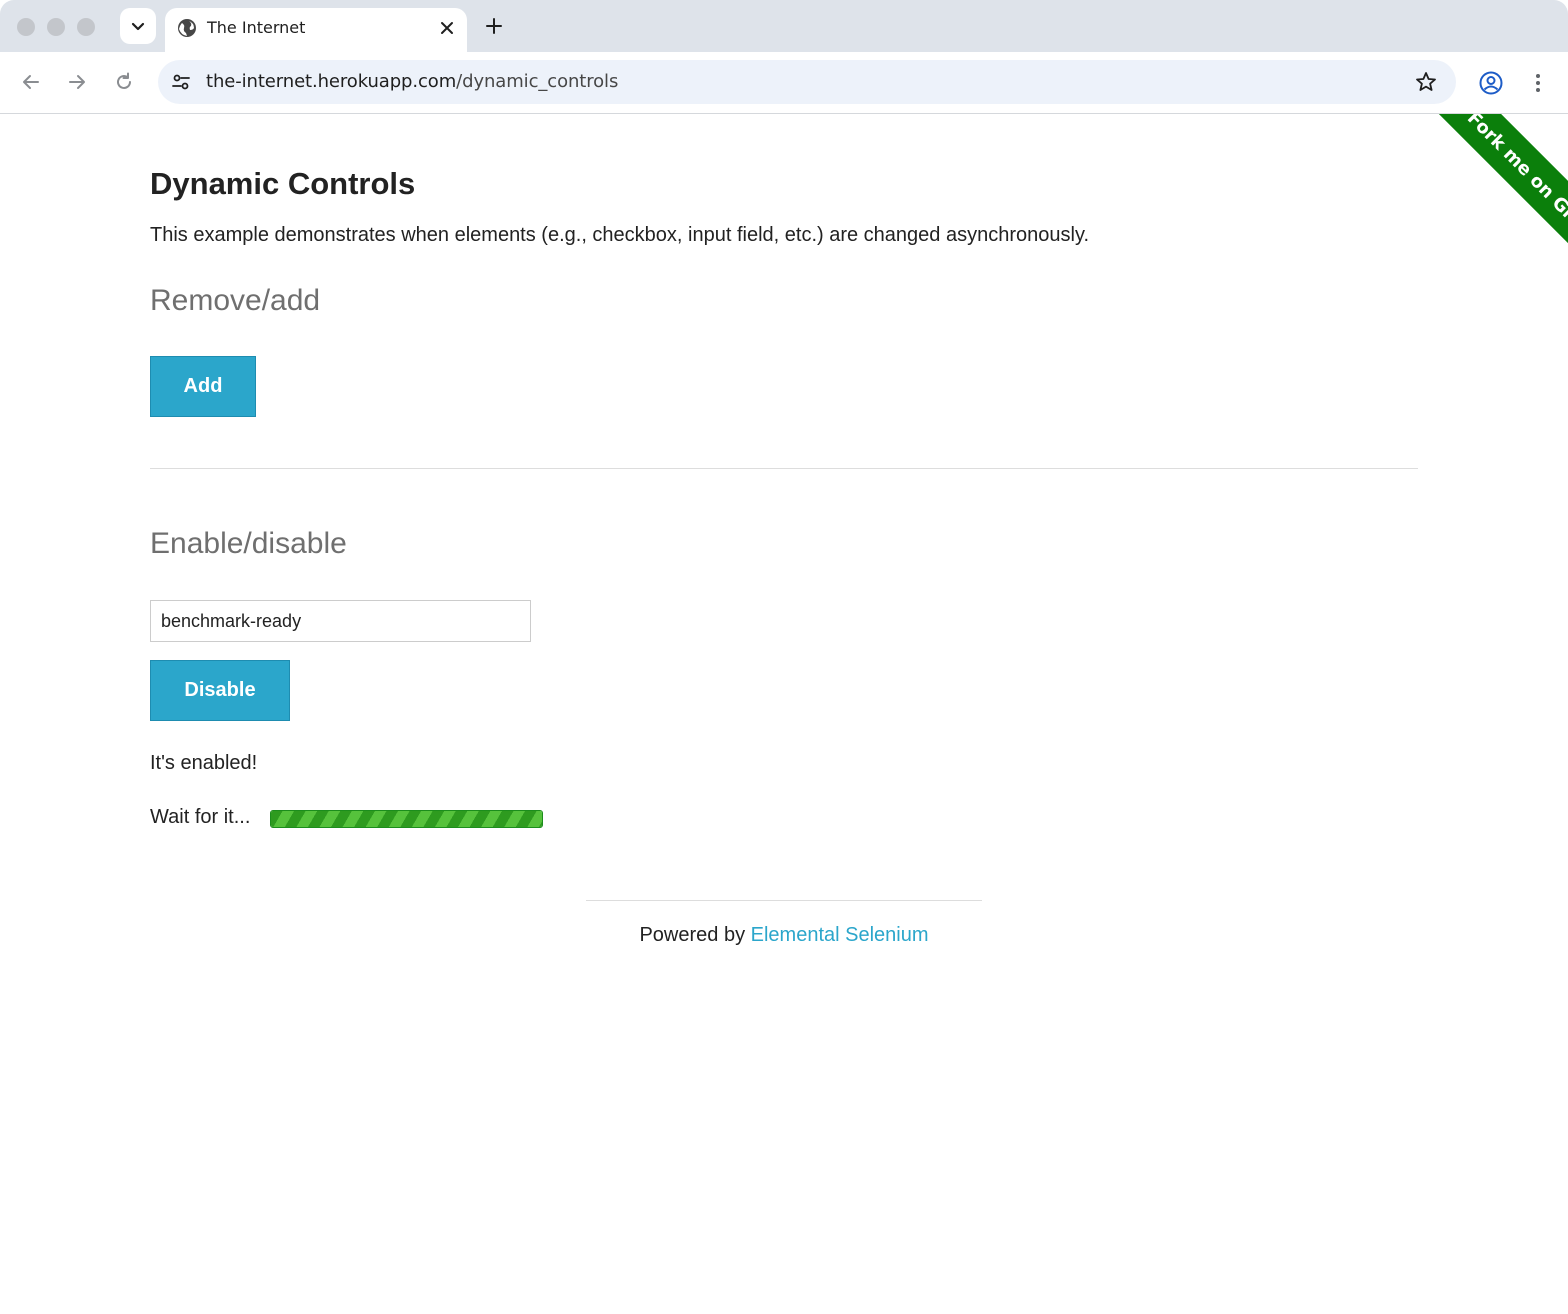  Describe the element at coordinates (340, 621) in the screenshot. I see `text-input` at that location.